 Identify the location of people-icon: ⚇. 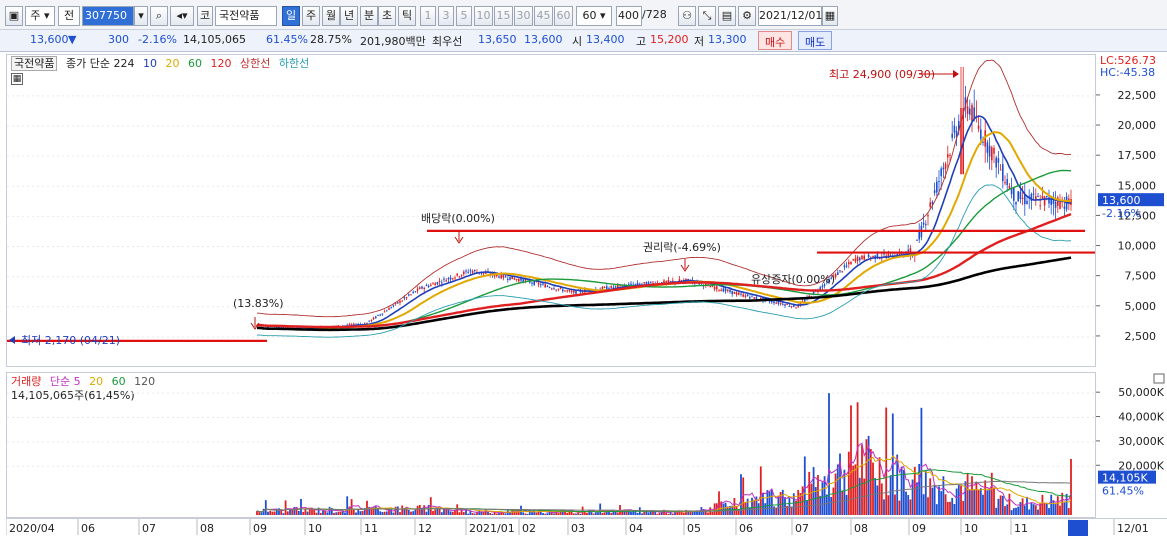
(687, 16).